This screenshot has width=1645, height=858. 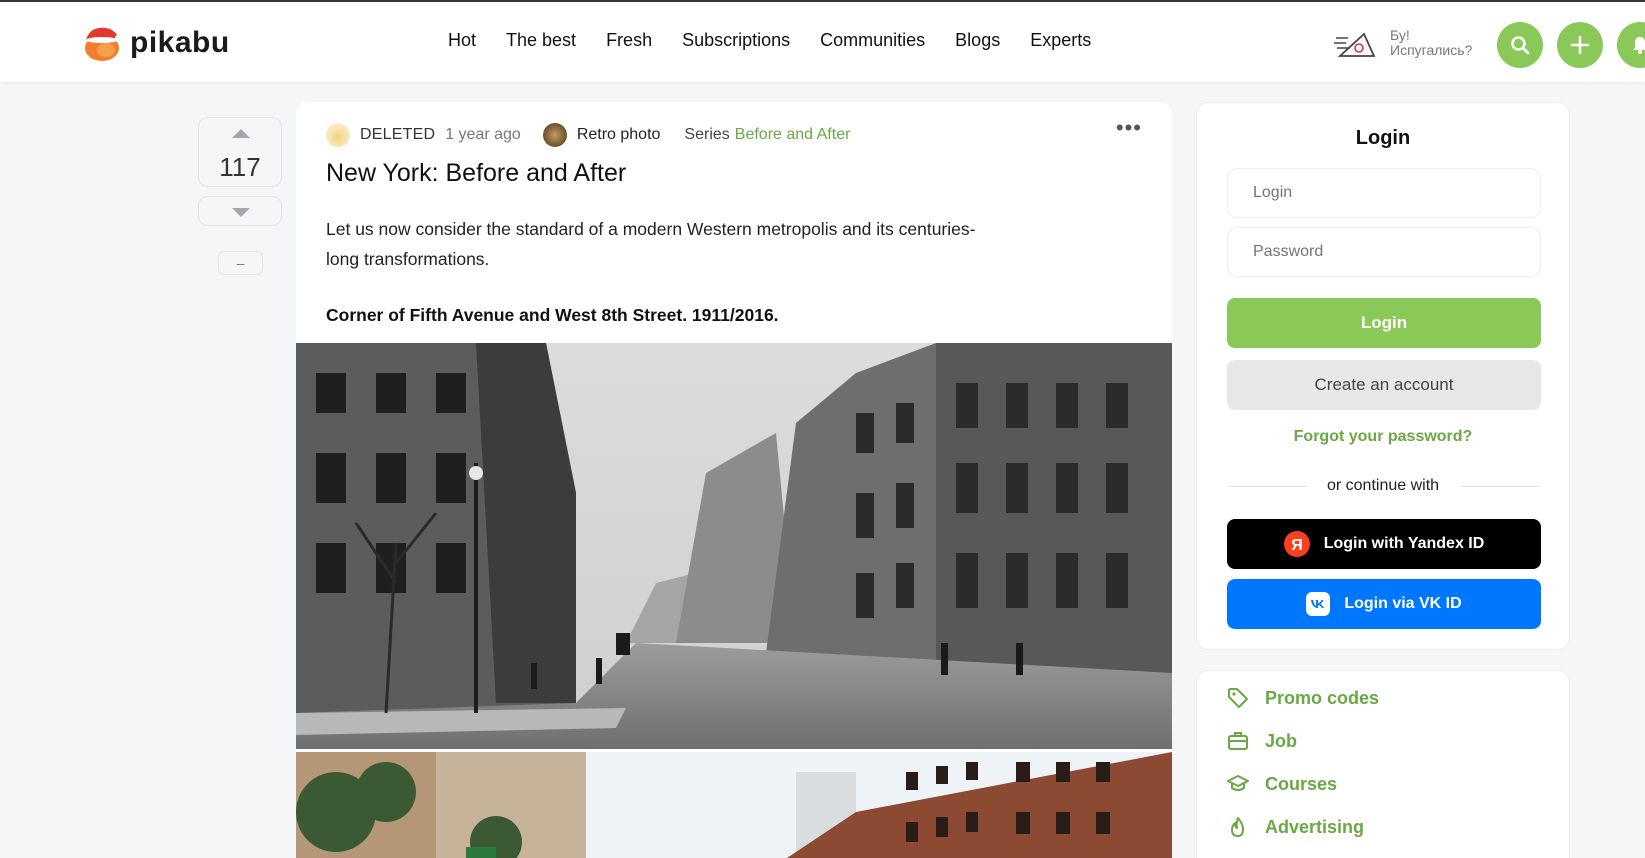 I want to click on or-continue-text: or continue with, so click(x=1383, y=485).